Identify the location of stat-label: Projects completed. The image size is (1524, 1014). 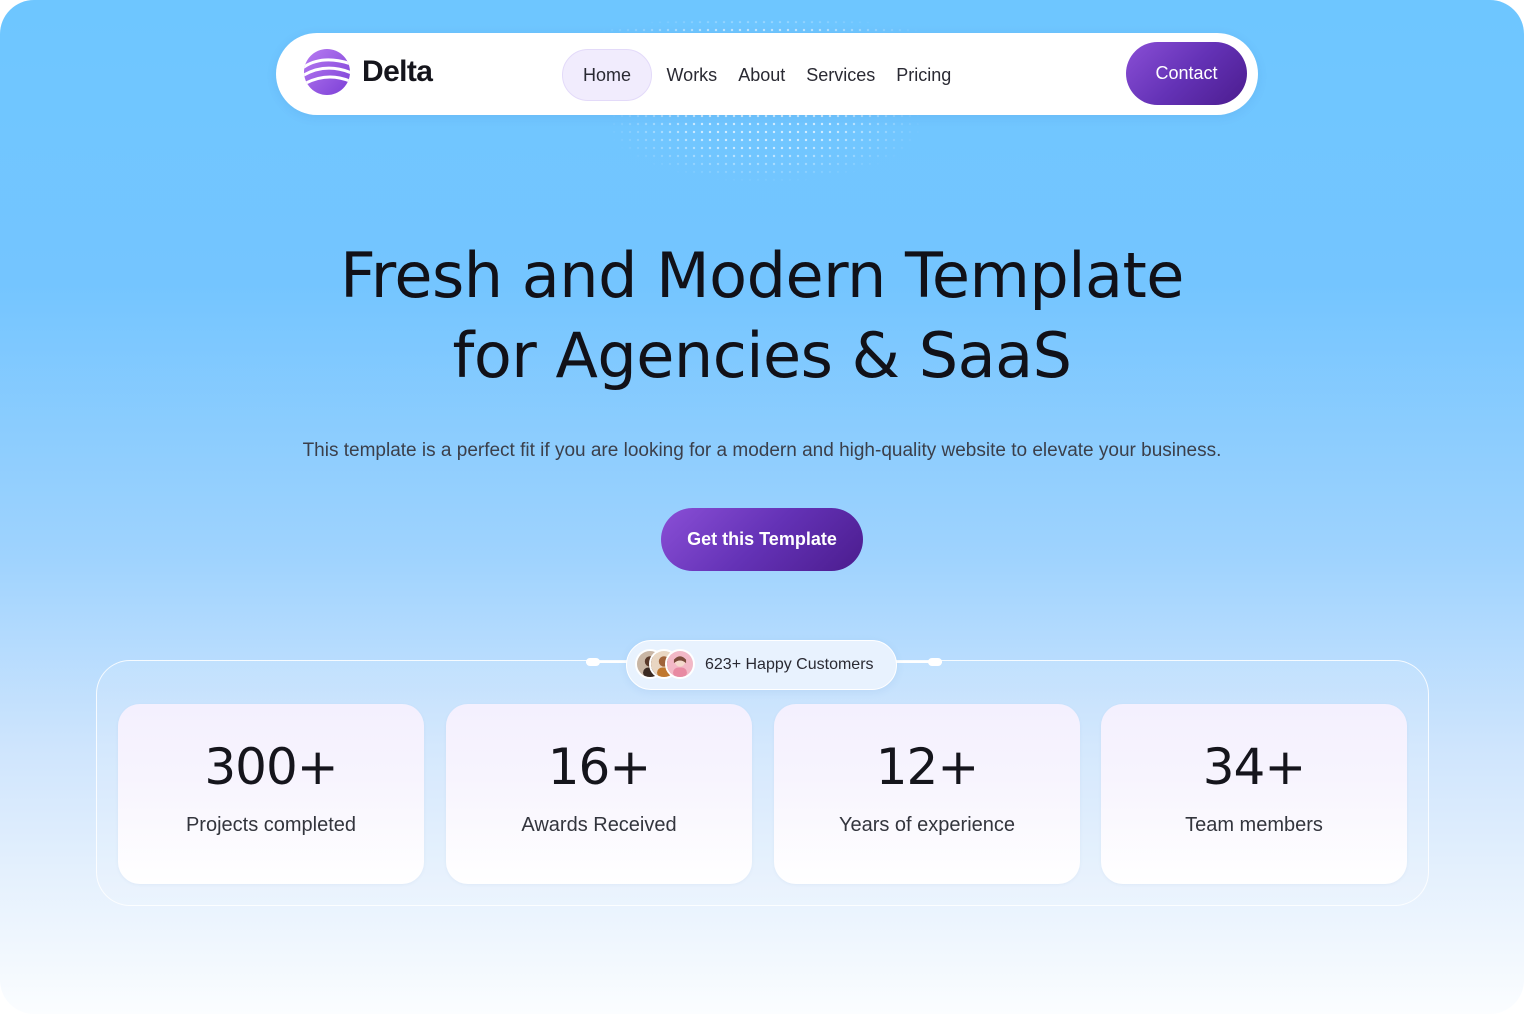
(271, 825).